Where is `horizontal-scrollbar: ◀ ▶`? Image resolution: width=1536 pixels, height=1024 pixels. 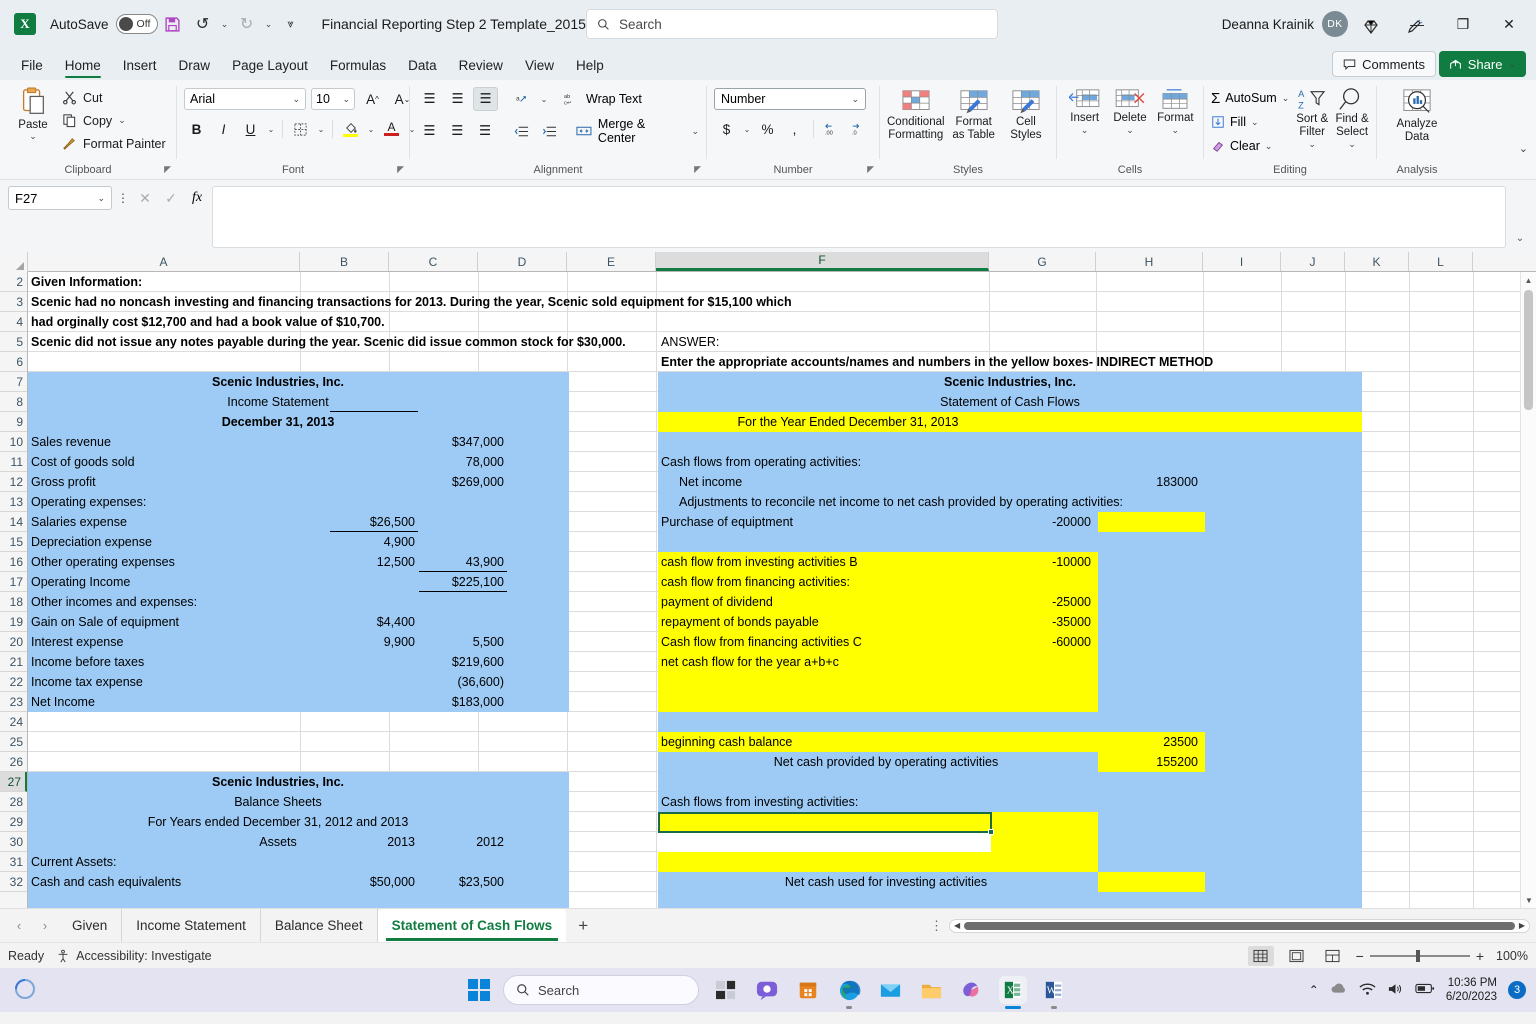
horizontal-scrollbar: ◀ ▶ is located at coordinates (1239, 925).